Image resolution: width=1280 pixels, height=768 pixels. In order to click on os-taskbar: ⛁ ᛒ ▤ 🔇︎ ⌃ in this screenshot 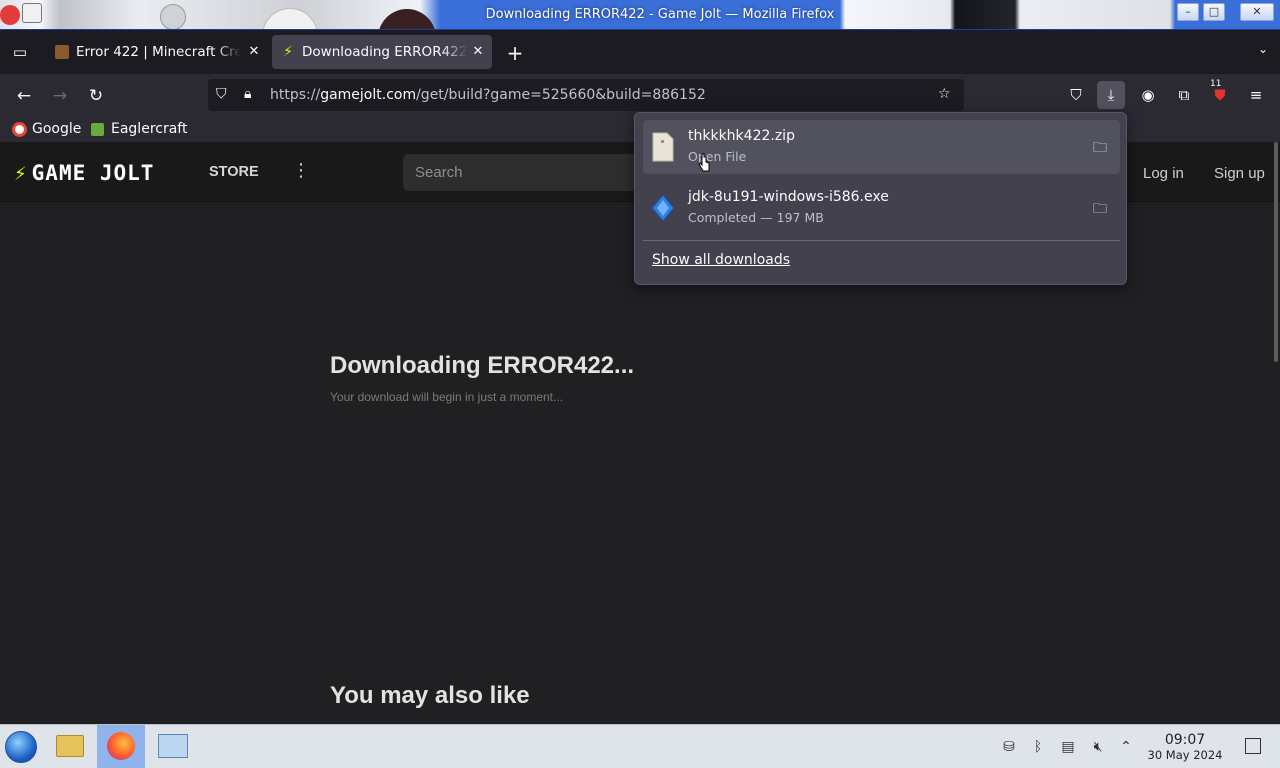, I will do `click(640, 746)`.